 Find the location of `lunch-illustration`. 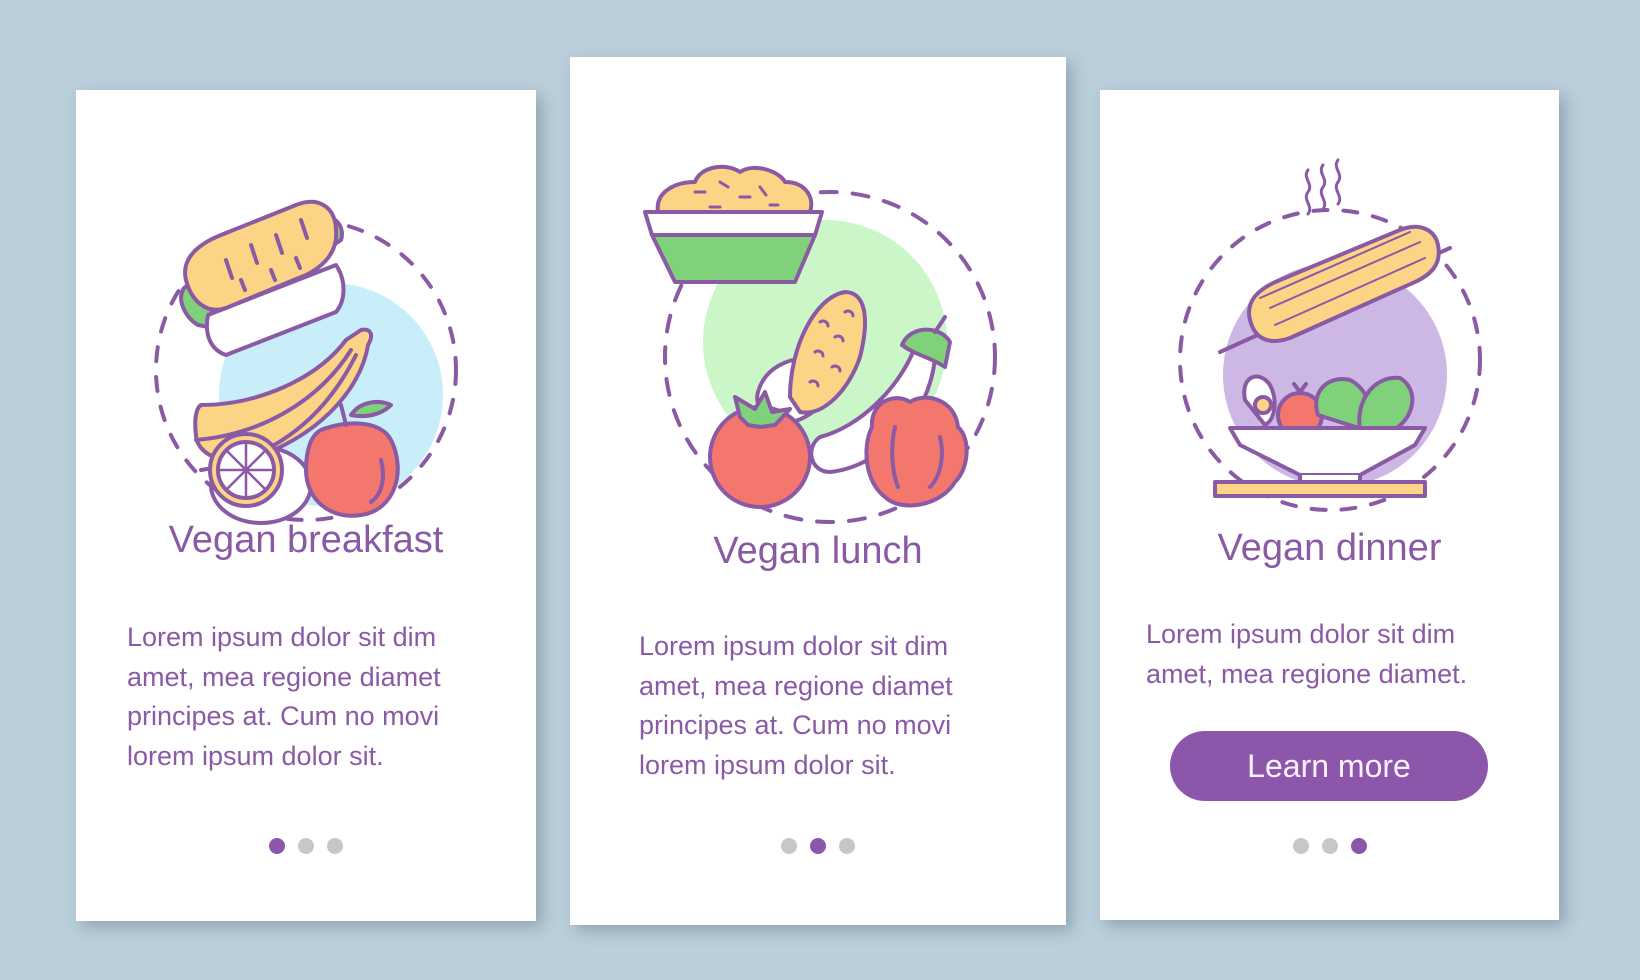

lunch-illustration is located at coordinates (820, 327).